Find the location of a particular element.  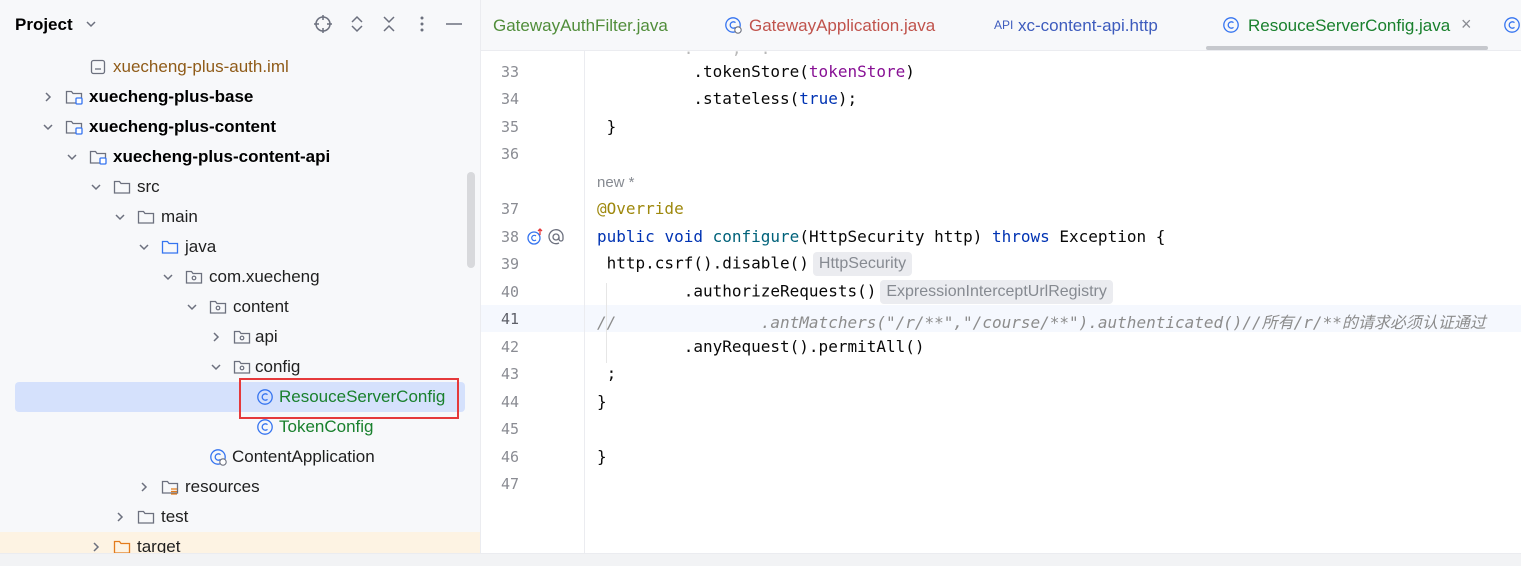

tab-xc-content-api-http: API xc-content-api.http is located at coordinates (1091, 25).